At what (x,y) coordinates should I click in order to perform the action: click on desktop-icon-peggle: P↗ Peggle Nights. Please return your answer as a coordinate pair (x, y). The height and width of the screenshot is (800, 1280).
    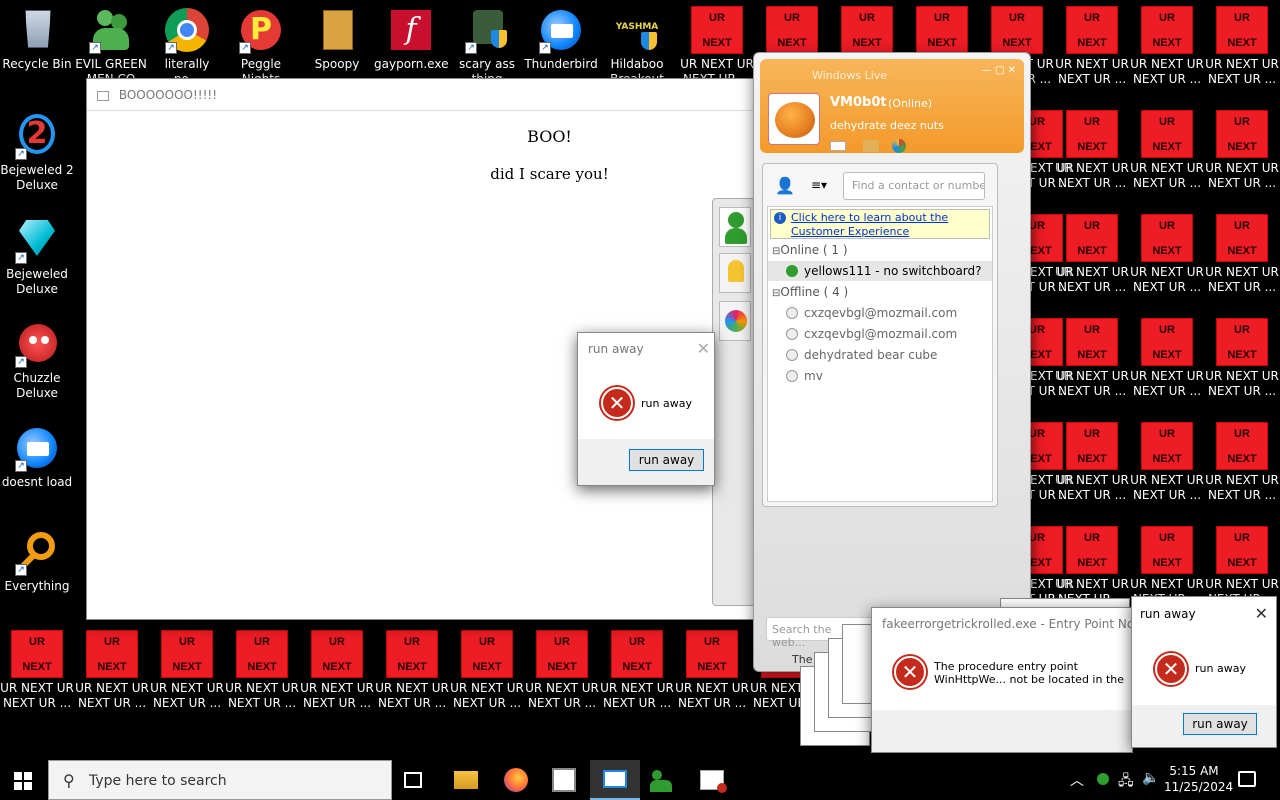
    Looking at the image, I should click on (261, 46).